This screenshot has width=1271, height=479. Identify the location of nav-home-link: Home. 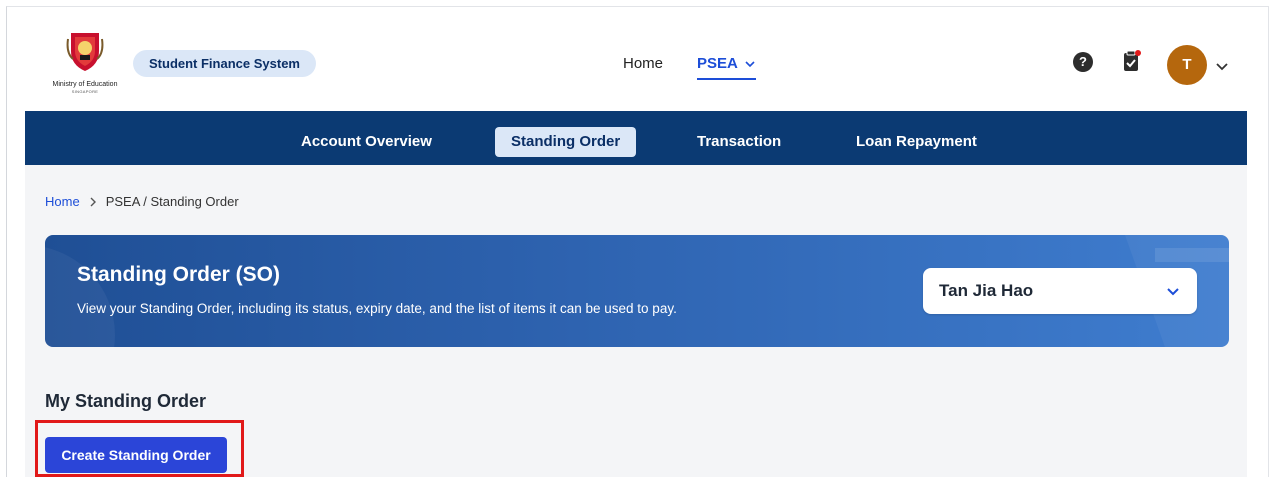
(643, 63).